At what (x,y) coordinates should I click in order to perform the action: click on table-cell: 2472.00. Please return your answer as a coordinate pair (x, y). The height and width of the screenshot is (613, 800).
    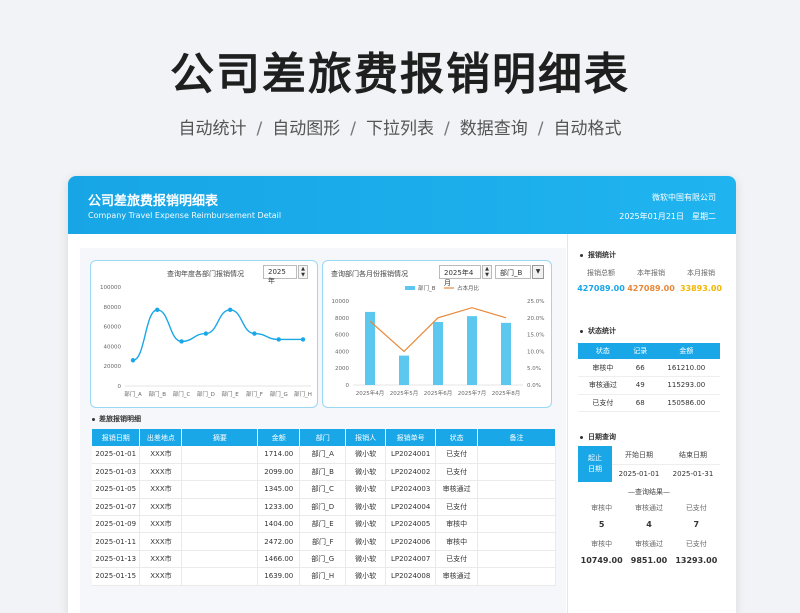
    Looking at the image, I should click on (279, 541).